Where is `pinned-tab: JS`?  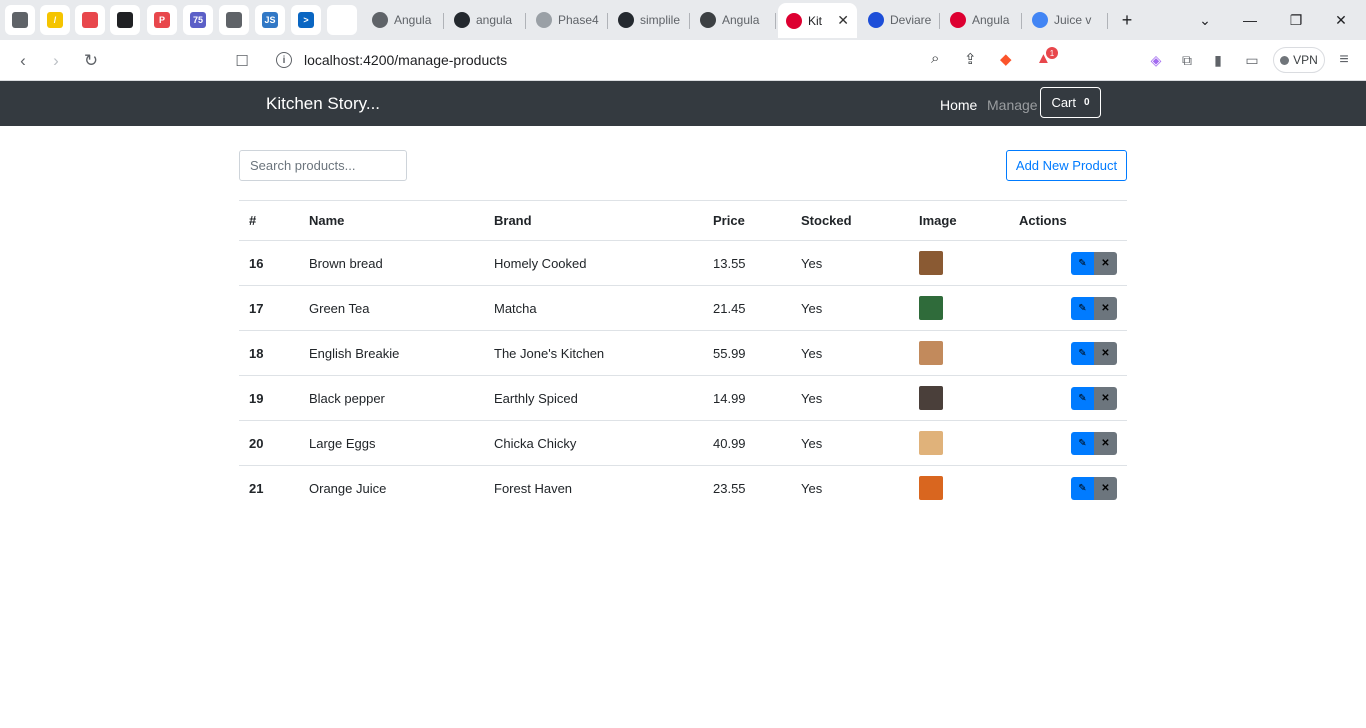
pinned-tab: JS is located at coordinates (270, 20).